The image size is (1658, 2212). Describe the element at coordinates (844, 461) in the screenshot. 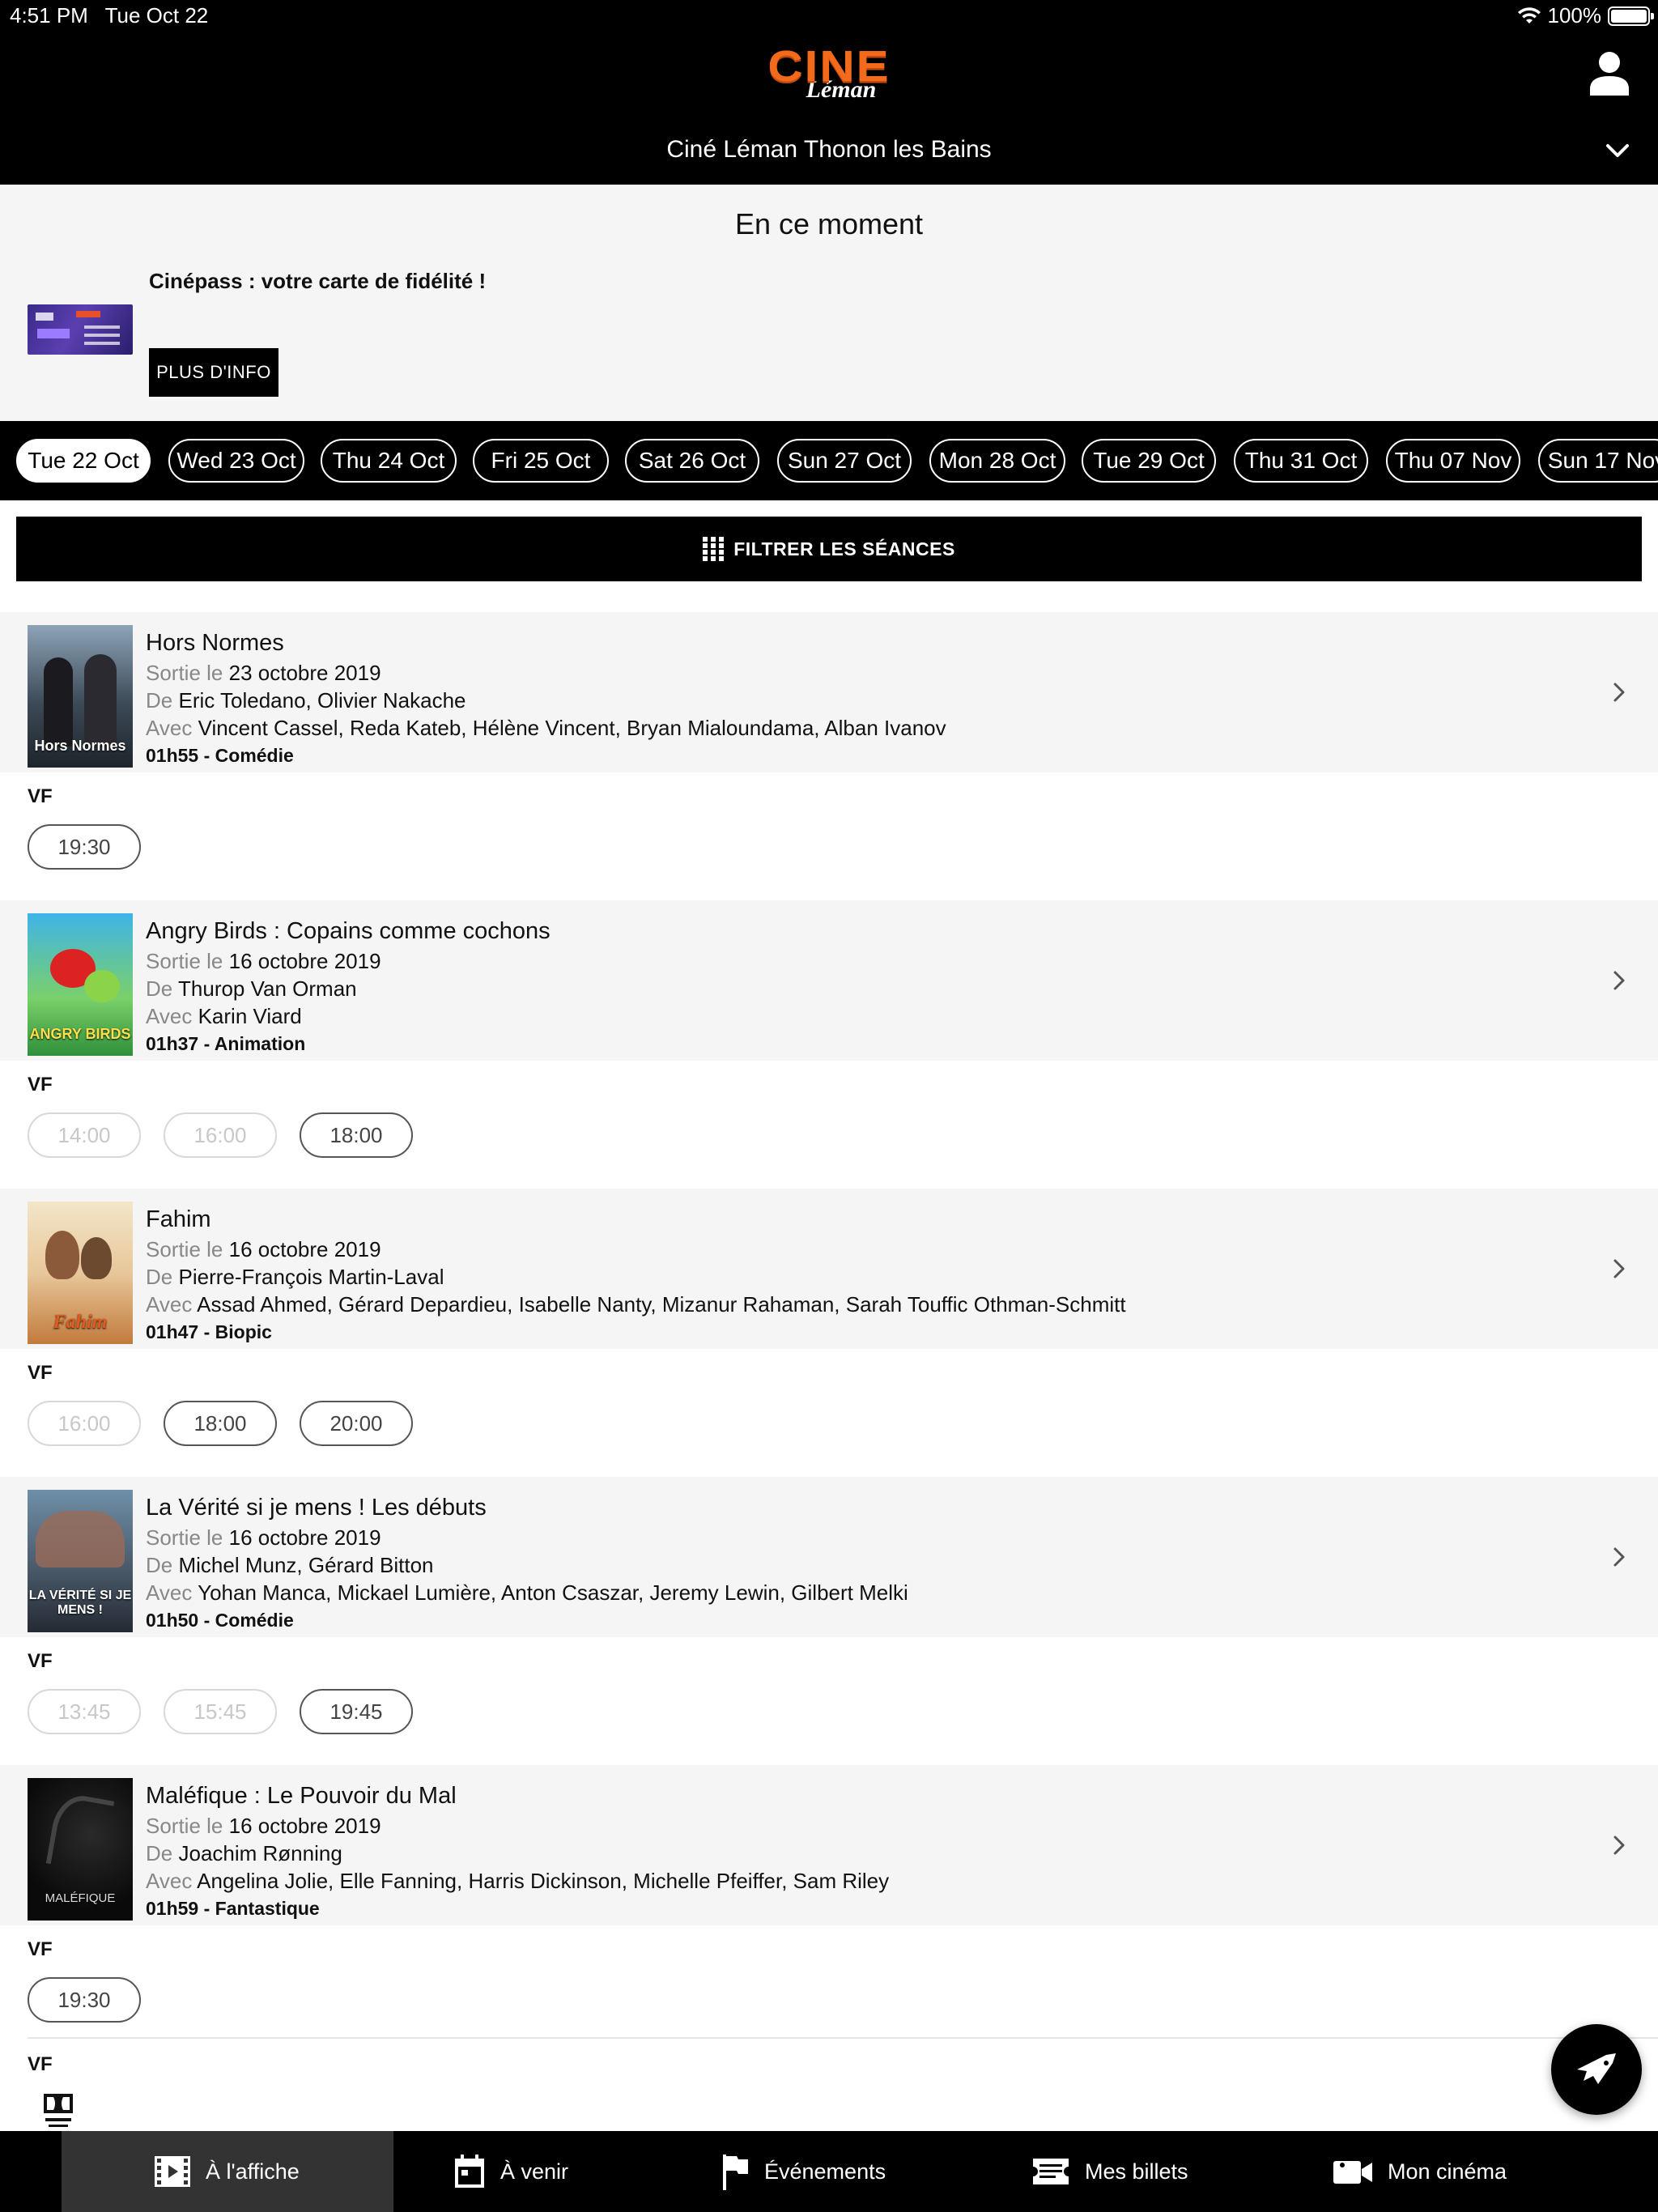

I see `date-pill: Sun 27 Oct` at that location.